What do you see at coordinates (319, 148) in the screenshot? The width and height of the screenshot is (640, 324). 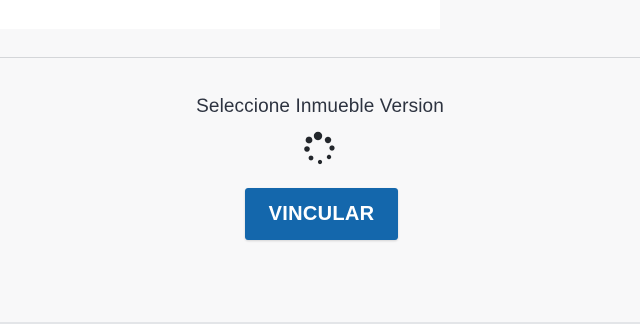 I see `loading-spinner-icon` at bounding box center [319, 148].